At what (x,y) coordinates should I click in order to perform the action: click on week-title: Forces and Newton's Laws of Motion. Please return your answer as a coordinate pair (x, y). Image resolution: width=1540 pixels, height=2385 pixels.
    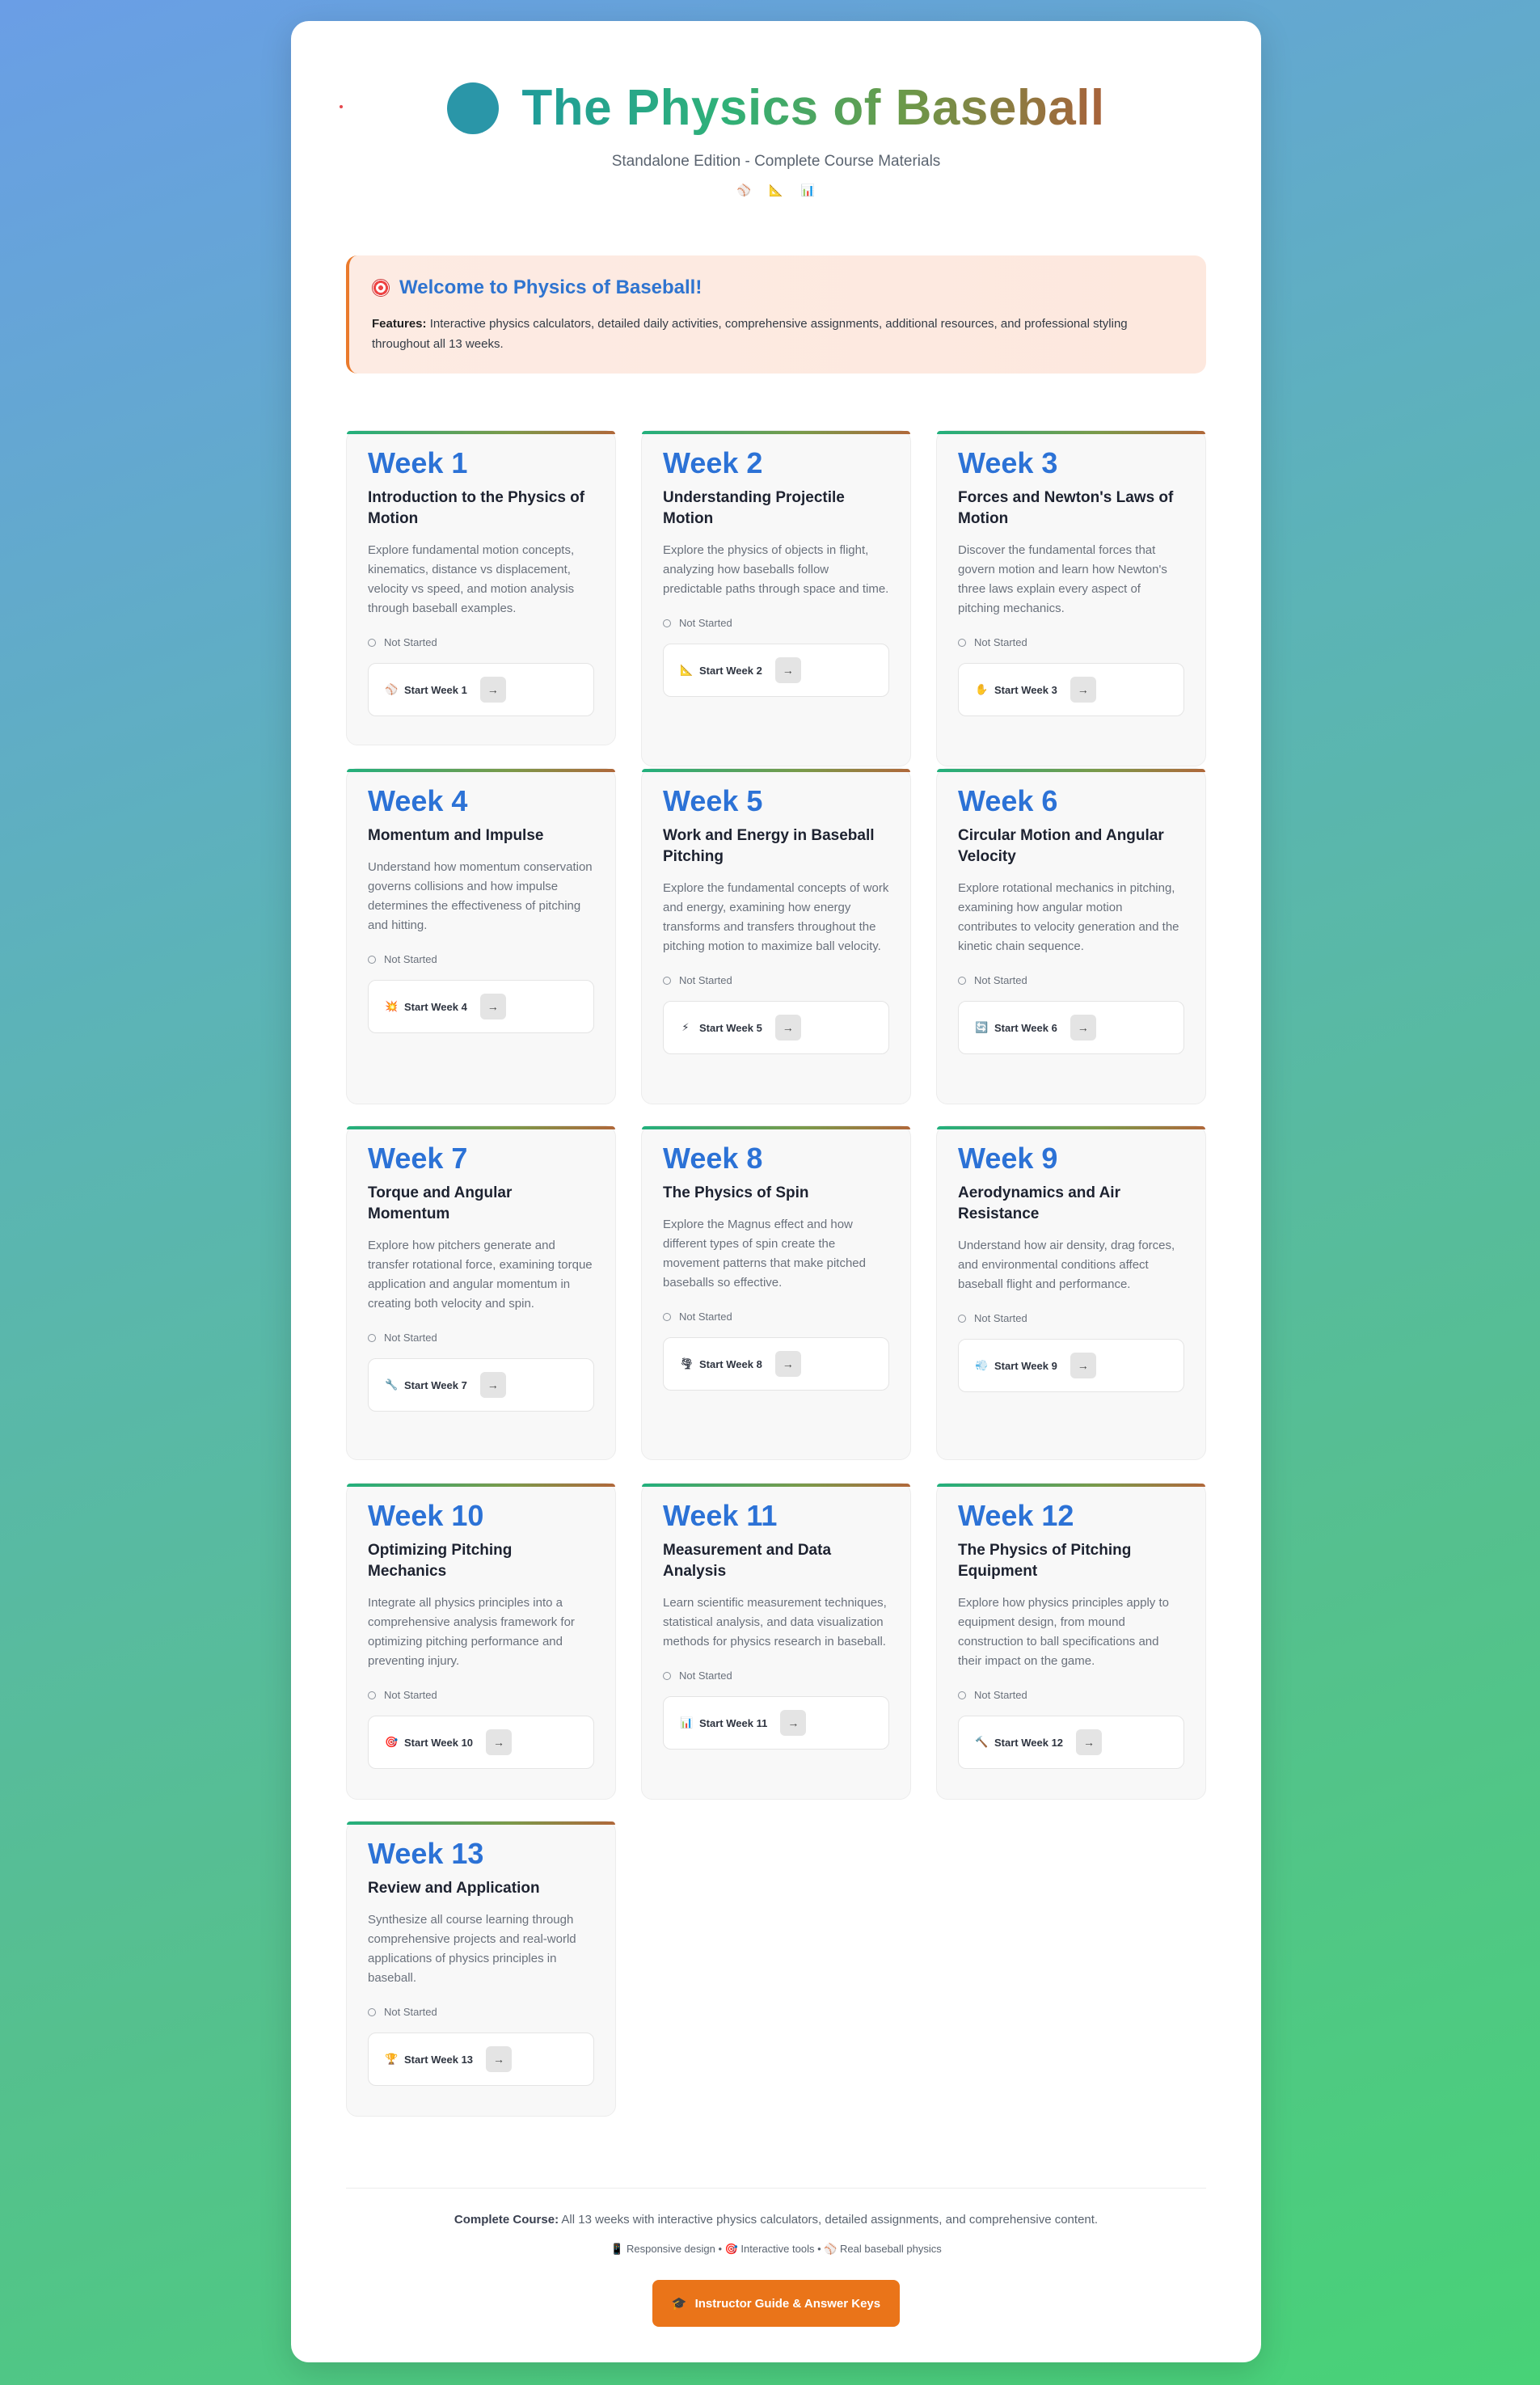
    Looking at the image, I should click on (1066, 508).